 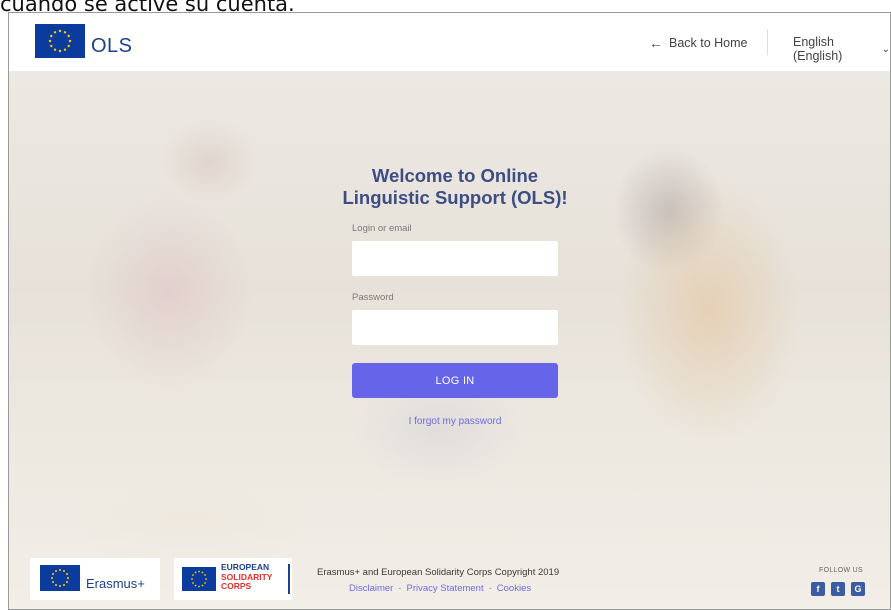 I want to click on language-selector: English (English) ⌄, so click(x=841, y=49).